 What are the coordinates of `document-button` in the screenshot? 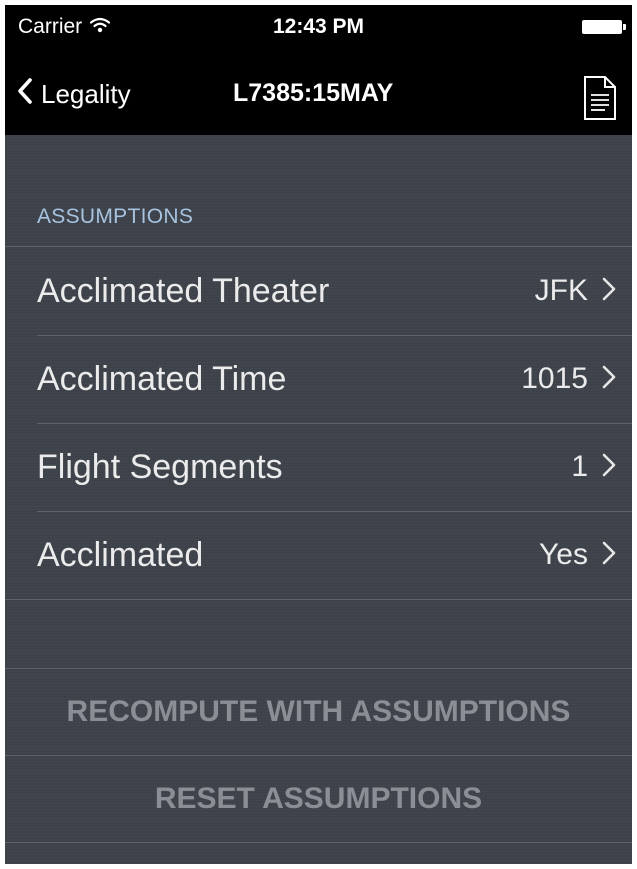 It's located at (600, 98).